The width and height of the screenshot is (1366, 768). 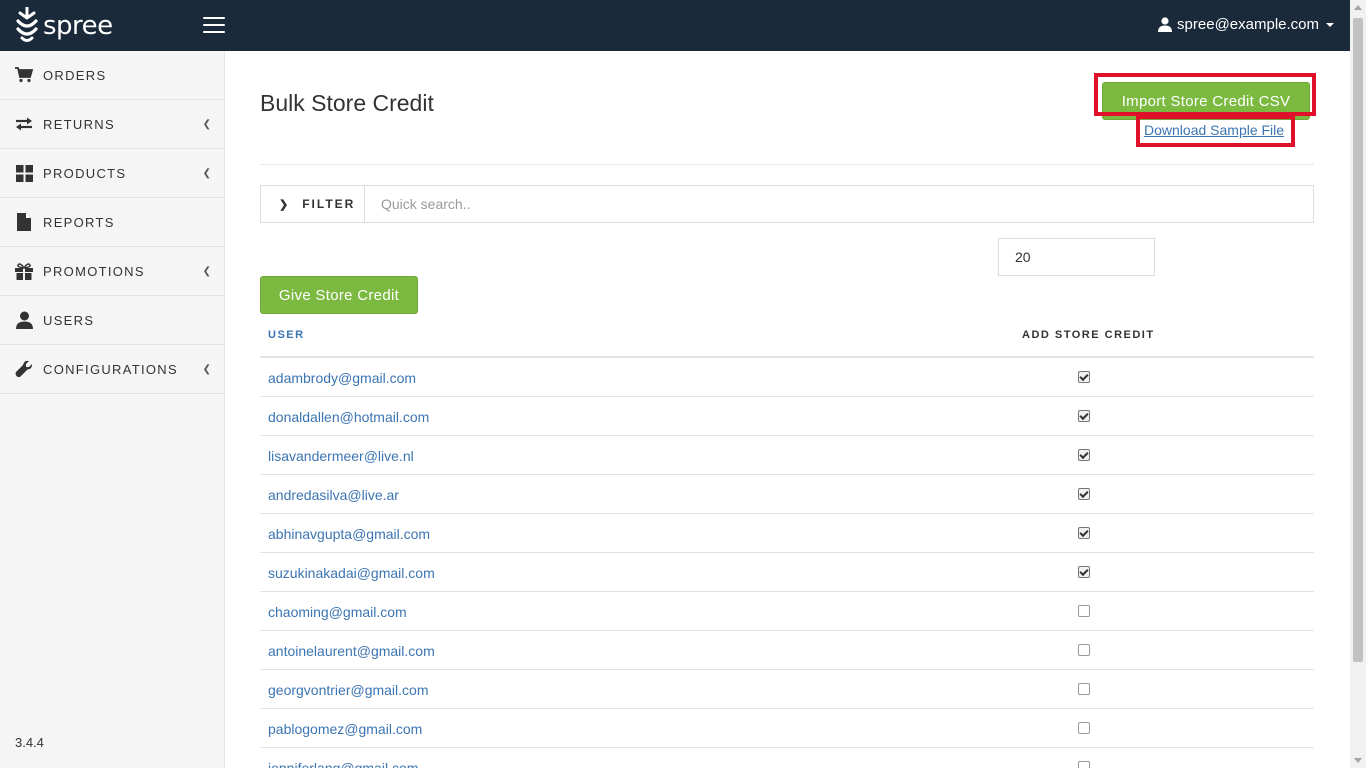 I want to click on filter-label: FILTER, so click(x=329, y=204).